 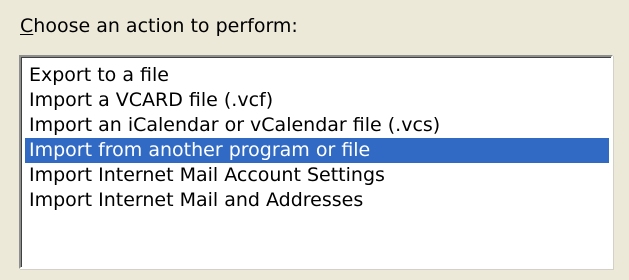 I want to click on action-item-import-from-program: Import from another program or file, so click(x=317, y=150).